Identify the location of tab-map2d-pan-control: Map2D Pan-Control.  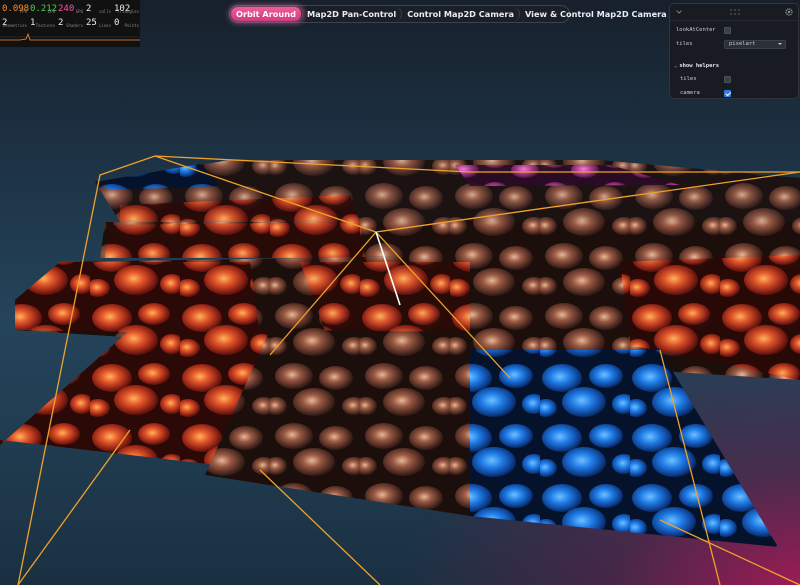
(352, 14).